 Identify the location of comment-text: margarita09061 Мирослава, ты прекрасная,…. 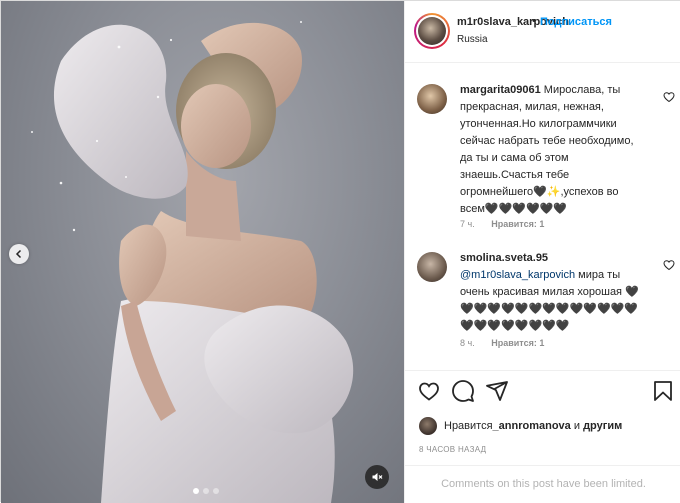
(552, 150).